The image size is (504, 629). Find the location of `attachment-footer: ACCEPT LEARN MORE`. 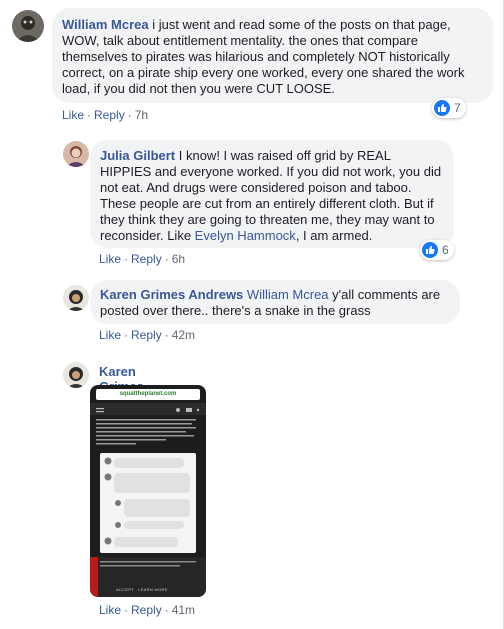

attachment-footer: ACCEPT LEARN MORE is located at coordinates (148, 577).